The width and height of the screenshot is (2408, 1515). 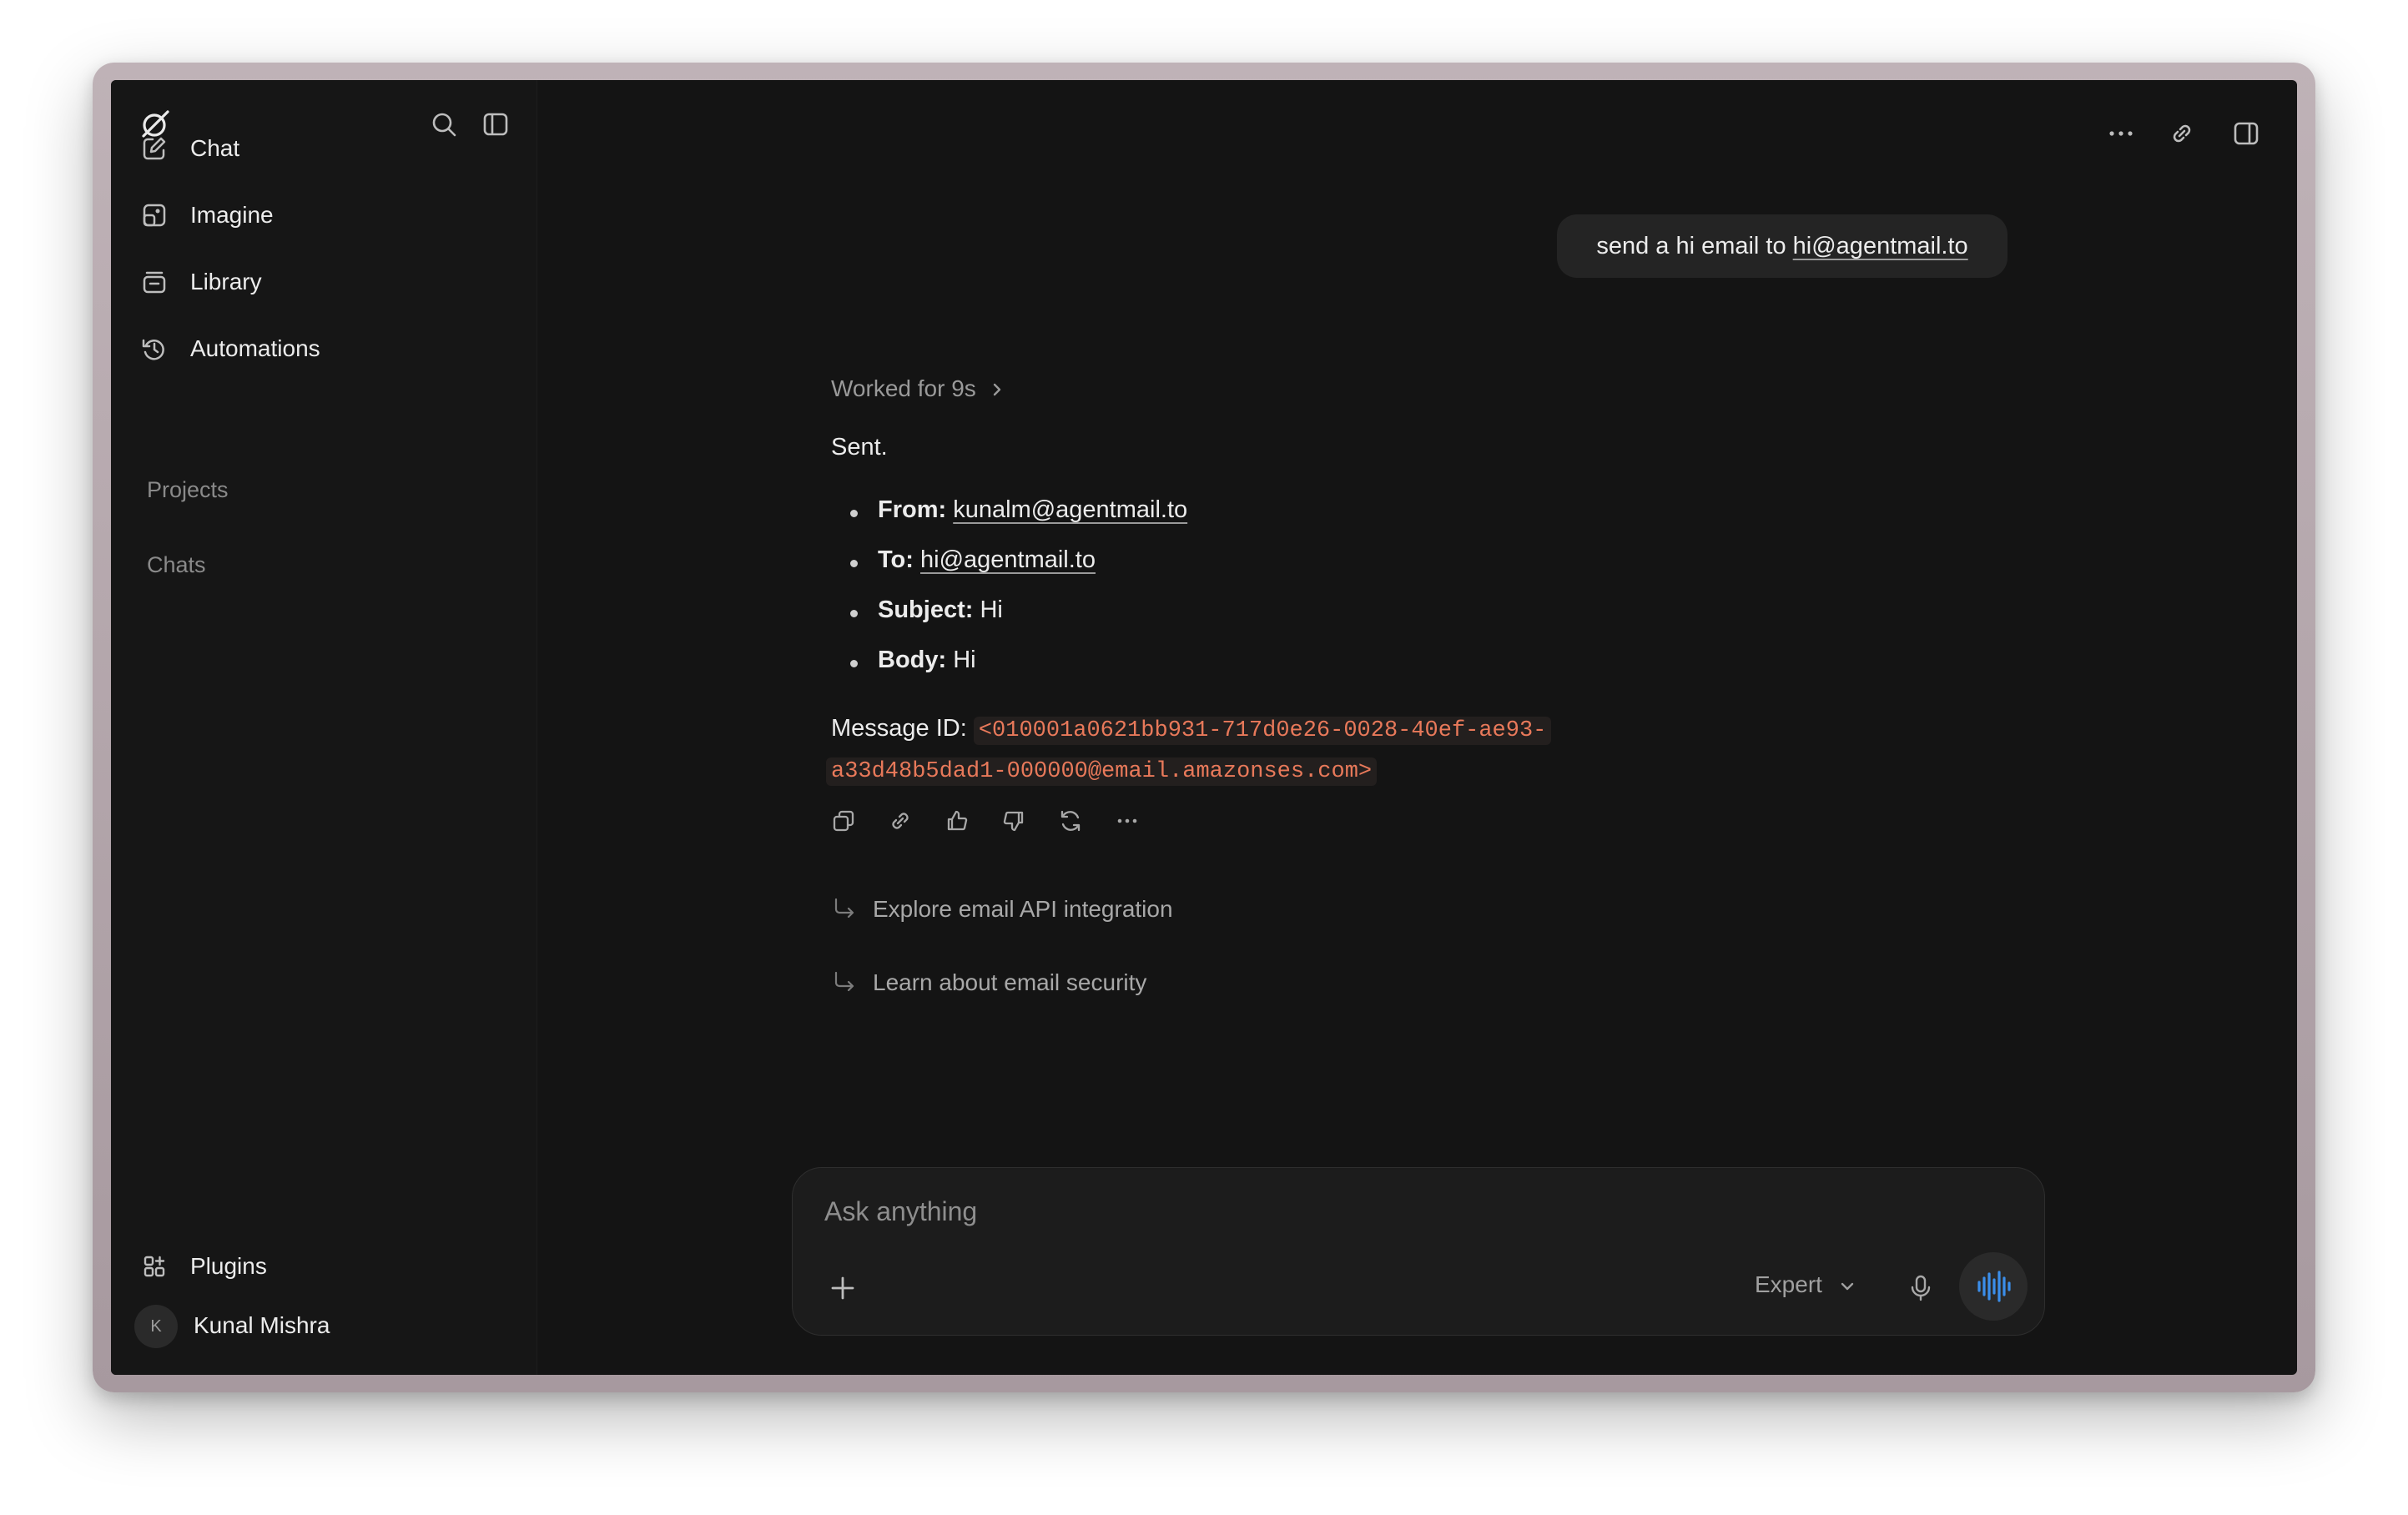 What do you see at coordinates (900, 821) in the screenshot?
I see `link-icon` at bounding box center [900, 821].